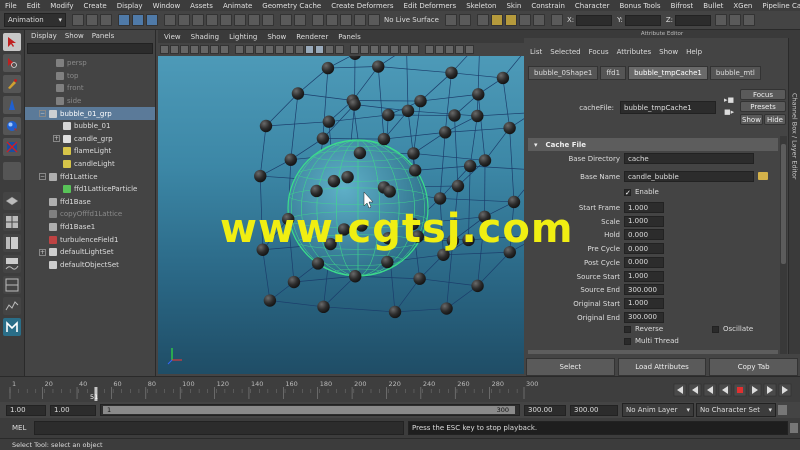 This screenshot has height=450, width=800. I want to click on select-object-icon, so click(138, 20).